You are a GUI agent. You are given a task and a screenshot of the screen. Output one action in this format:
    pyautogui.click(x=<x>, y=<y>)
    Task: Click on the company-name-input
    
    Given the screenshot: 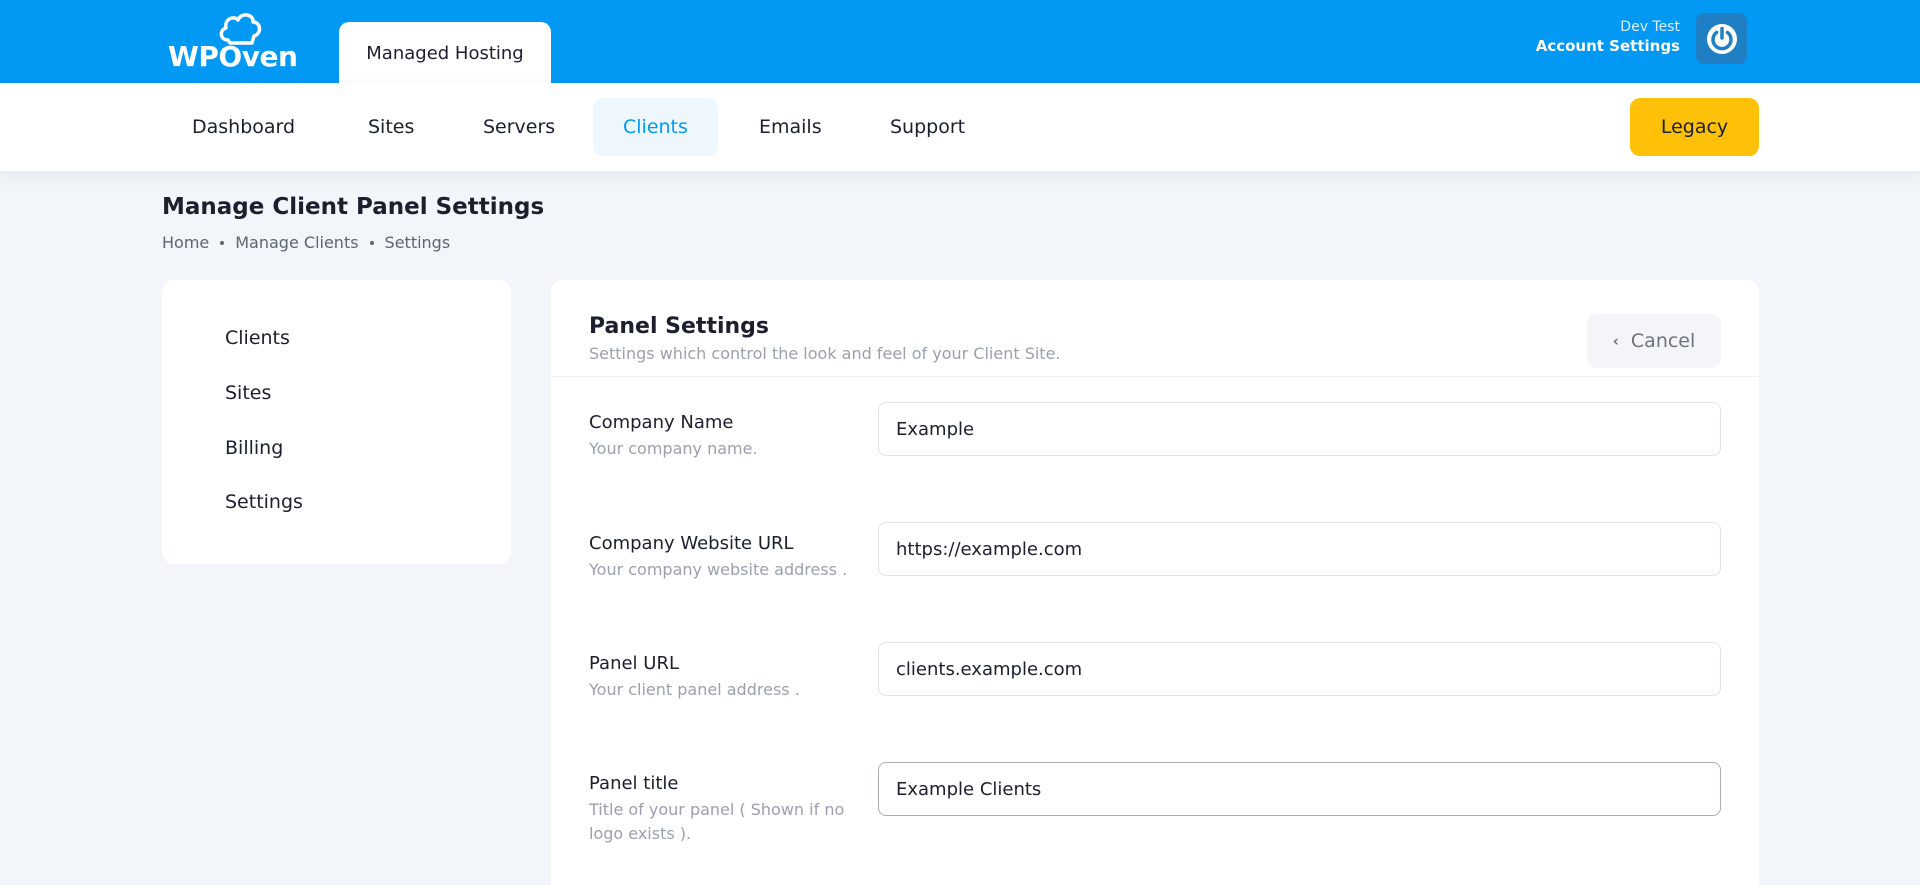 What is the action you would take?
    pyautogui.click(x=1299, y=429)
    